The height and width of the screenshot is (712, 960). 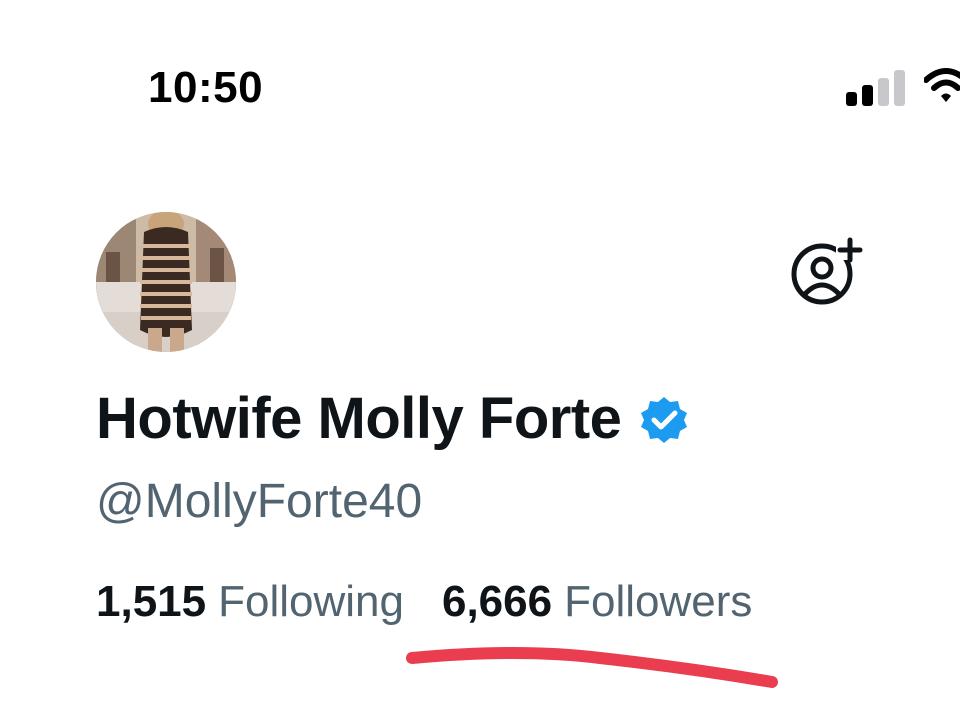 I want to click on cellular-signal-icon, so click(x=875, y=88).